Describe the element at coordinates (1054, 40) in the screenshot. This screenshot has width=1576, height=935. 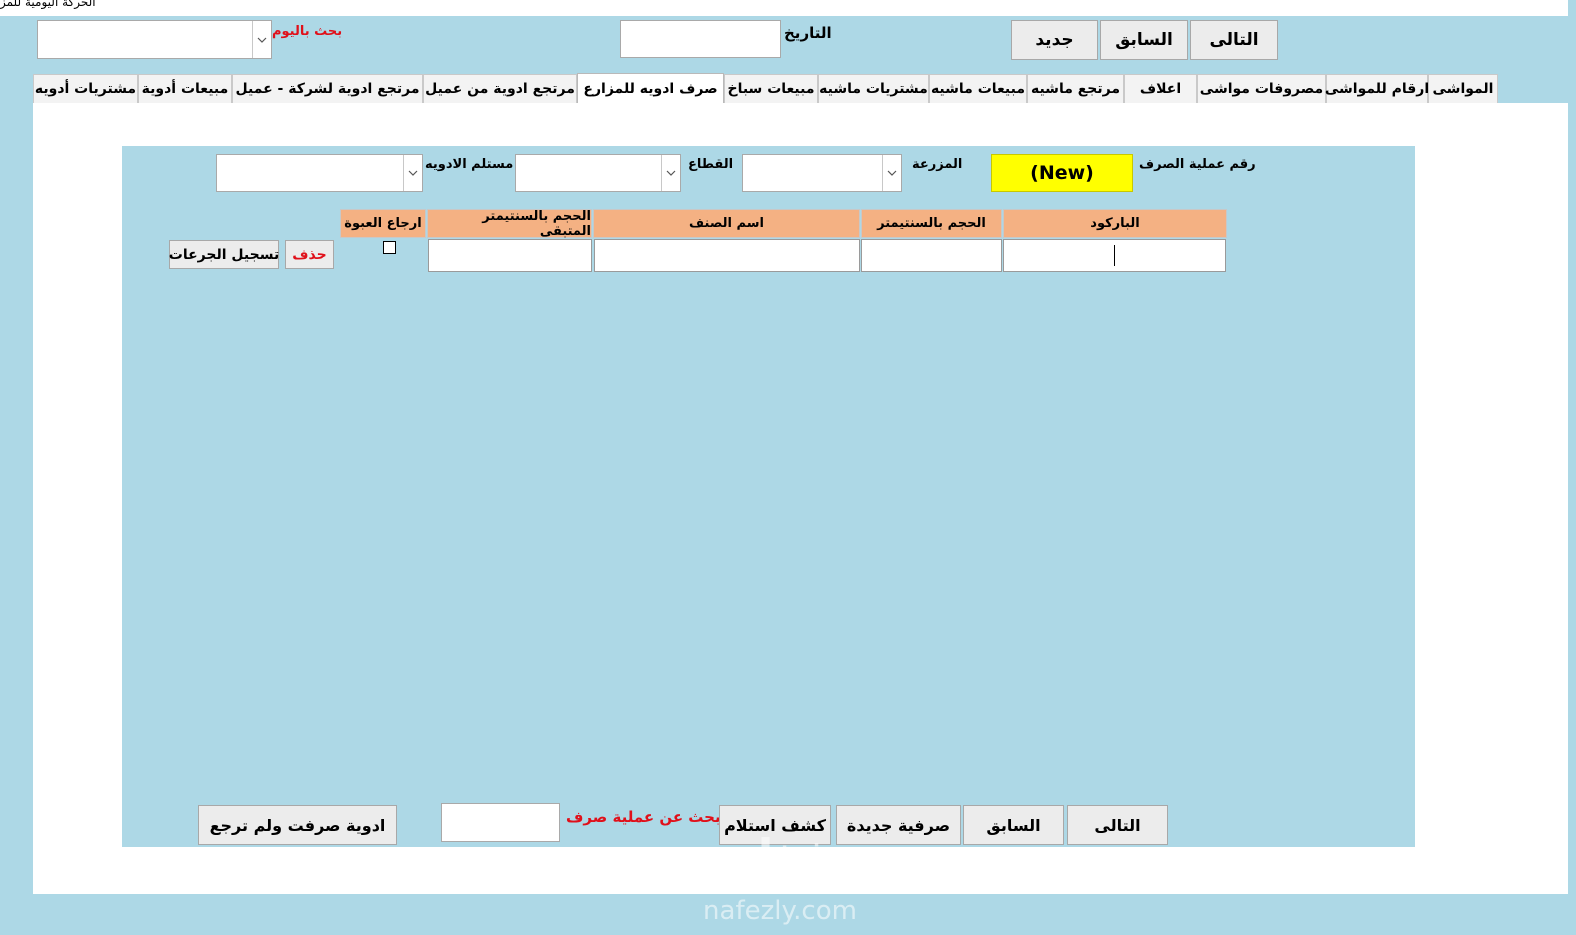
I see `new-record-button: جديد` at that location.